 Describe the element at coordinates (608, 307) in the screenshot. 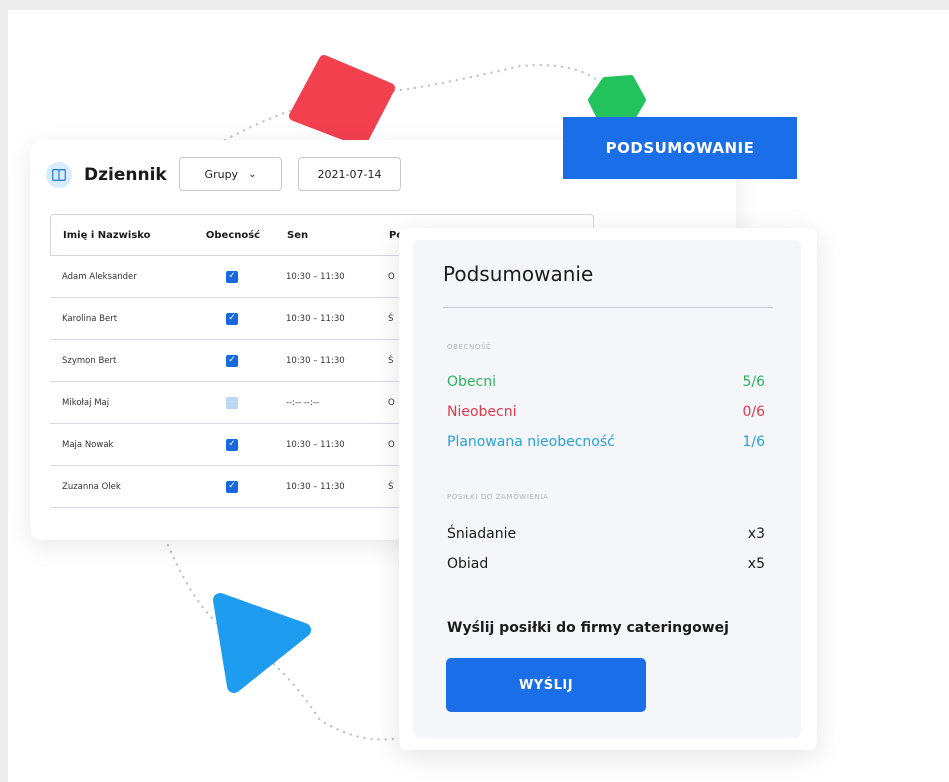

I see `divider` at that location.